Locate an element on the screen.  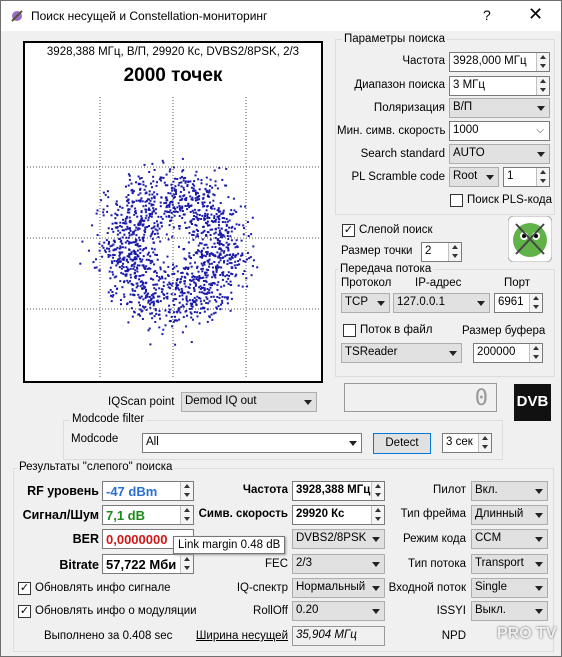
reader-select: TSReader is located at coordinates (401, 353).